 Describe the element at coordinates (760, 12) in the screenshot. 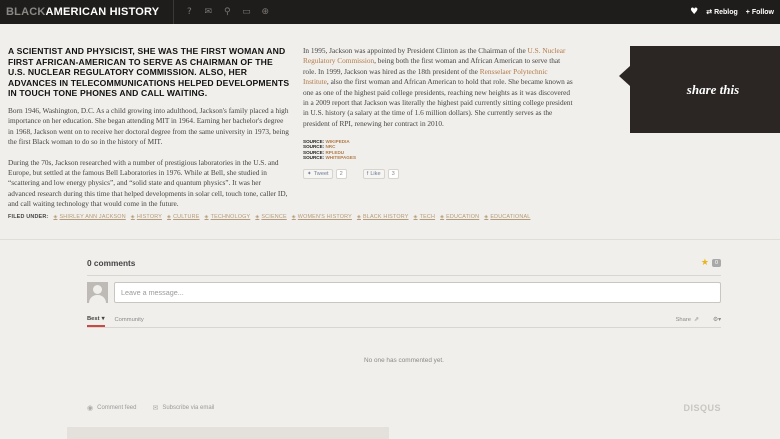

I see `follow-button: + Follow` at that location.